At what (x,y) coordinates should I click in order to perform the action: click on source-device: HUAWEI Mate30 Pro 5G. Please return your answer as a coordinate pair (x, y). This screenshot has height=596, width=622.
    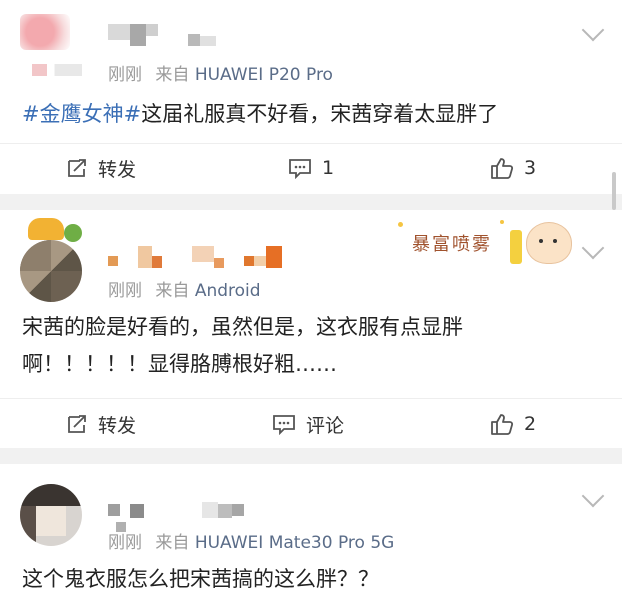
    Looking at the image, I should click on (294, 543).